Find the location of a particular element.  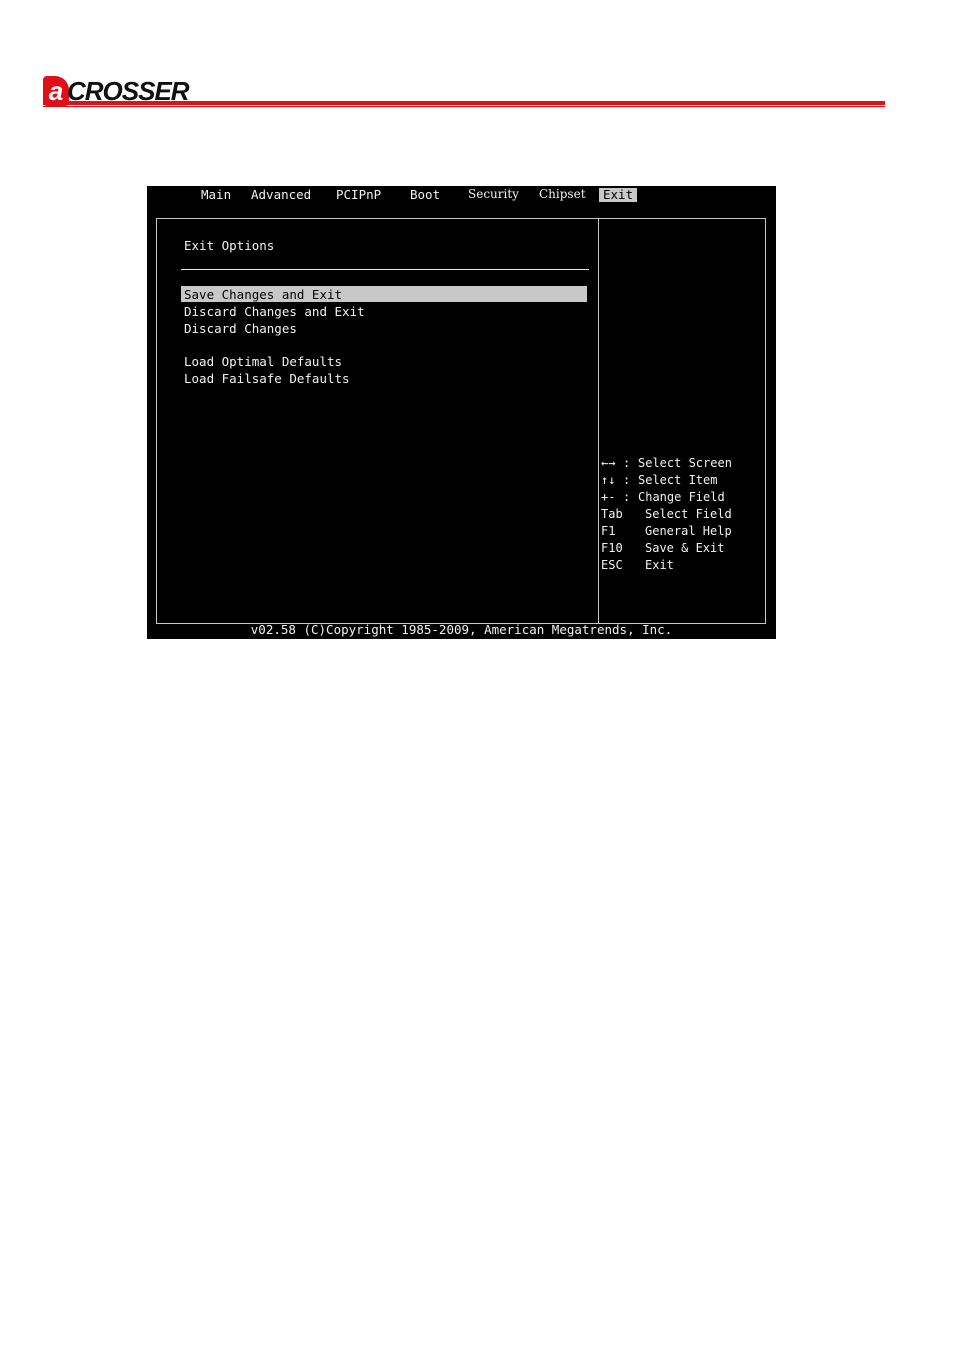

tab-security: Security is located at coordinates (493, 194).